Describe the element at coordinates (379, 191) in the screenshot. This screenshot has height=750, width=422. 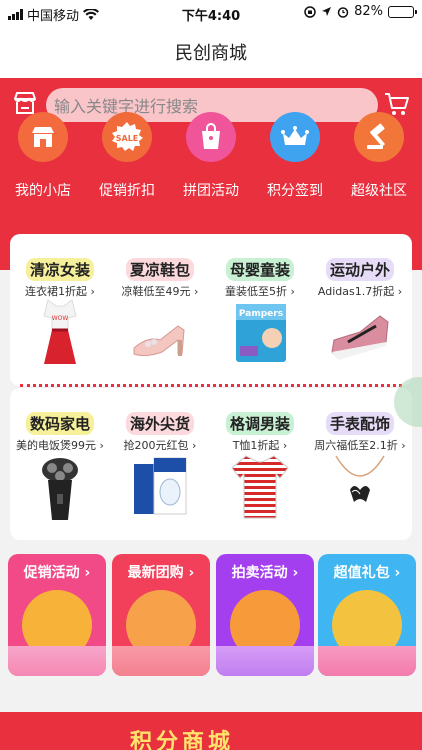
I see `category-label: 超级社区` at that location.